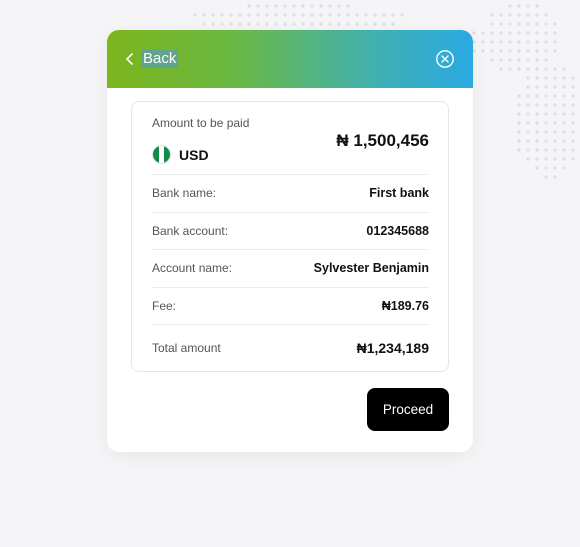 This screenshot has width=580, height=547. I want to click on nigeria-flag-icon, so click(161, 154).